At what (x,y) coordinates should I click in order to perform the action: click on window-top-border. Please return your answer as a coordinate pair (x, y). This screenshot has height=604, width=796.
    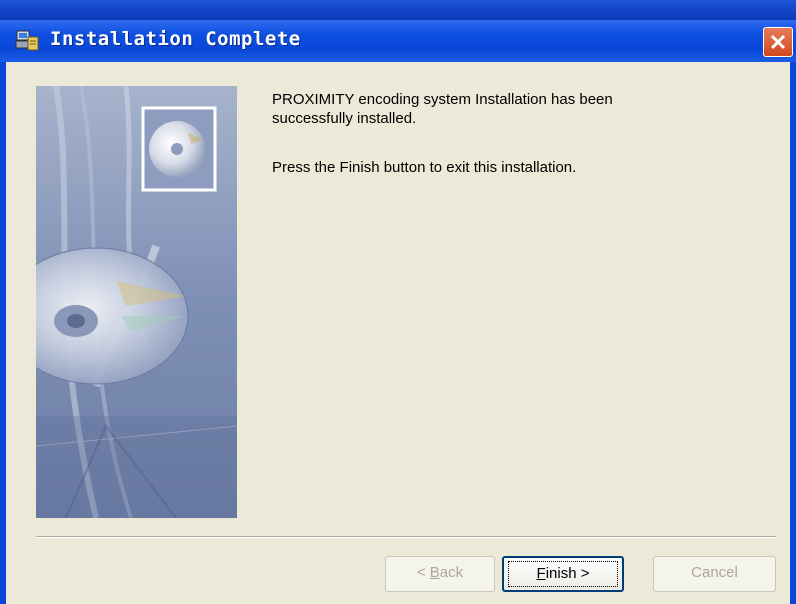
    Looking at the image, I should click on (398, 10).